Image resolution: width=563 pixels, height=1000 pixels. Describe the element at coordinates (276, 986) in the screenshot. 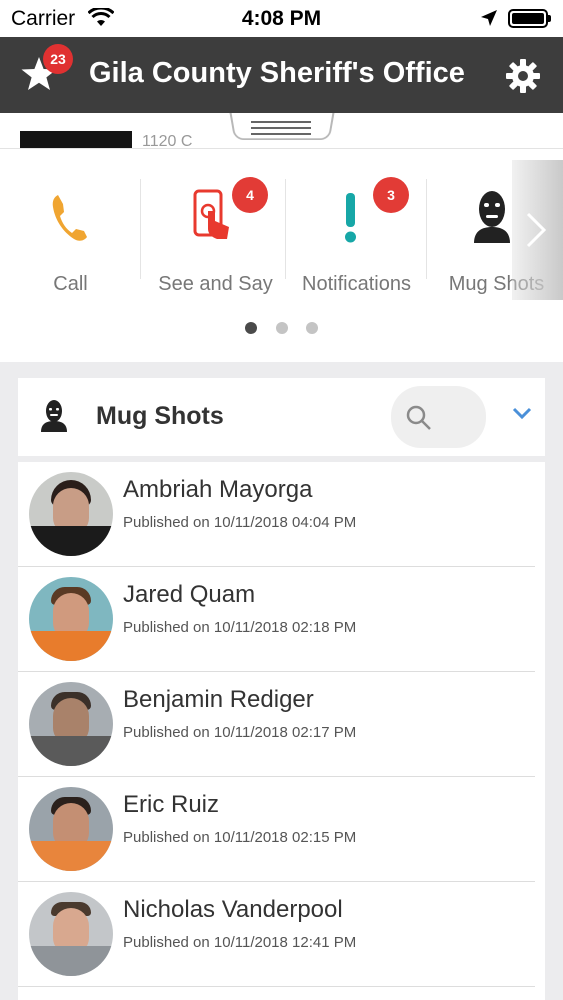

I see `divider` at that location.